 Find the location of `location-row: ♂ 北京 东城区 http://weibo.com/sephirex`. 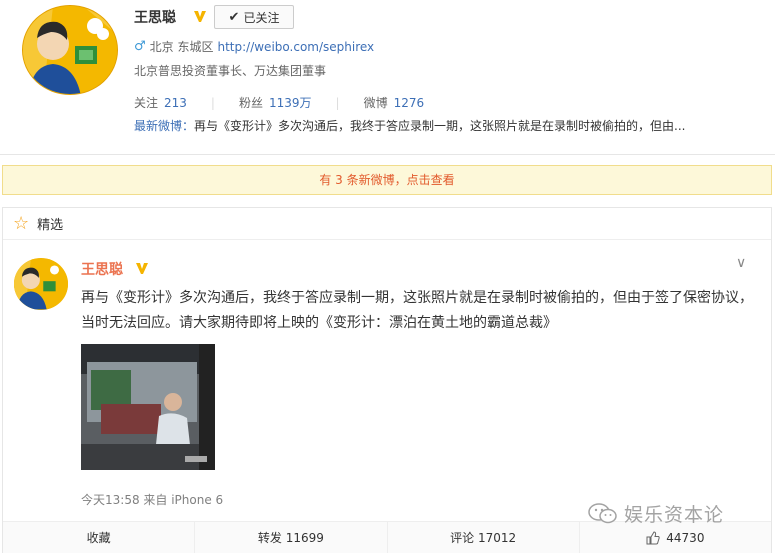

location-row: ♂ 北京 东城区 http://weibo.com/sephirex is located at coordinates (254, 46).